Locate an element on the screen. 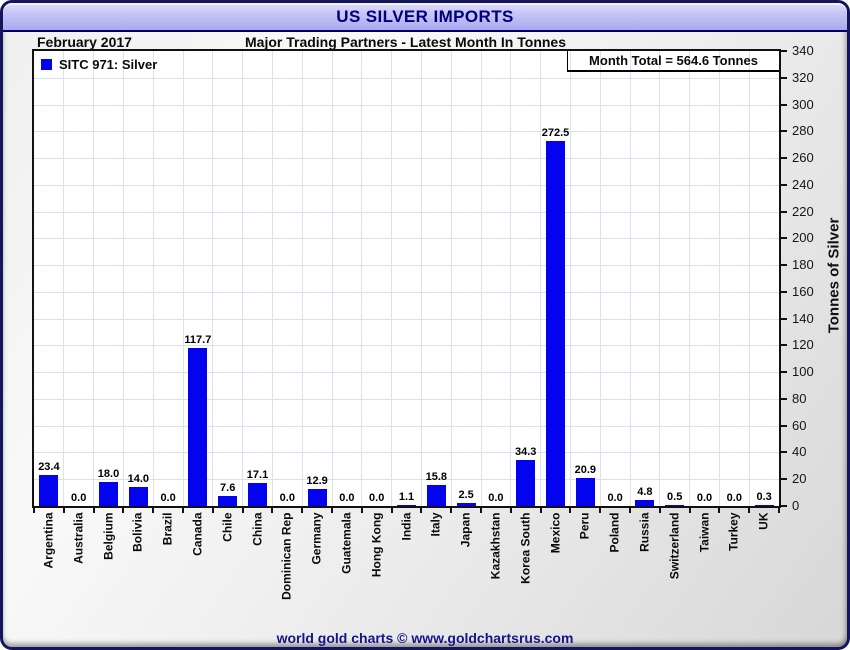 Image resolution: width=850 pixels, height=650 pixels. y-tick-label: 20 is located at coordinates (799, 479).